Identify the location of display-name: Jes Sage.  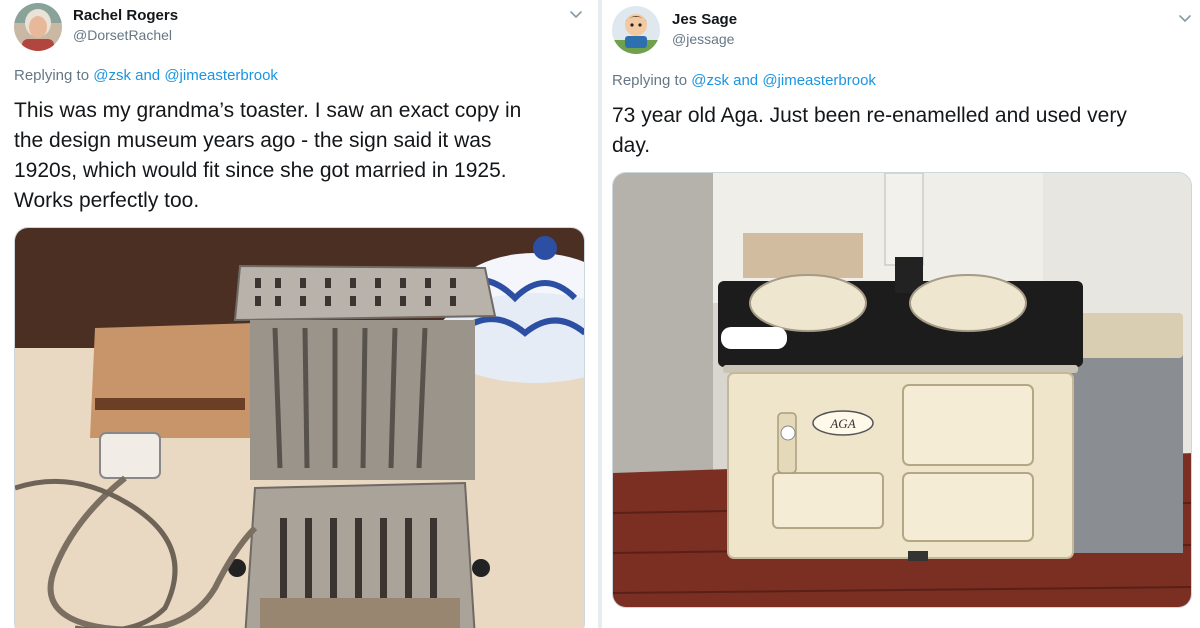
(704, 19).